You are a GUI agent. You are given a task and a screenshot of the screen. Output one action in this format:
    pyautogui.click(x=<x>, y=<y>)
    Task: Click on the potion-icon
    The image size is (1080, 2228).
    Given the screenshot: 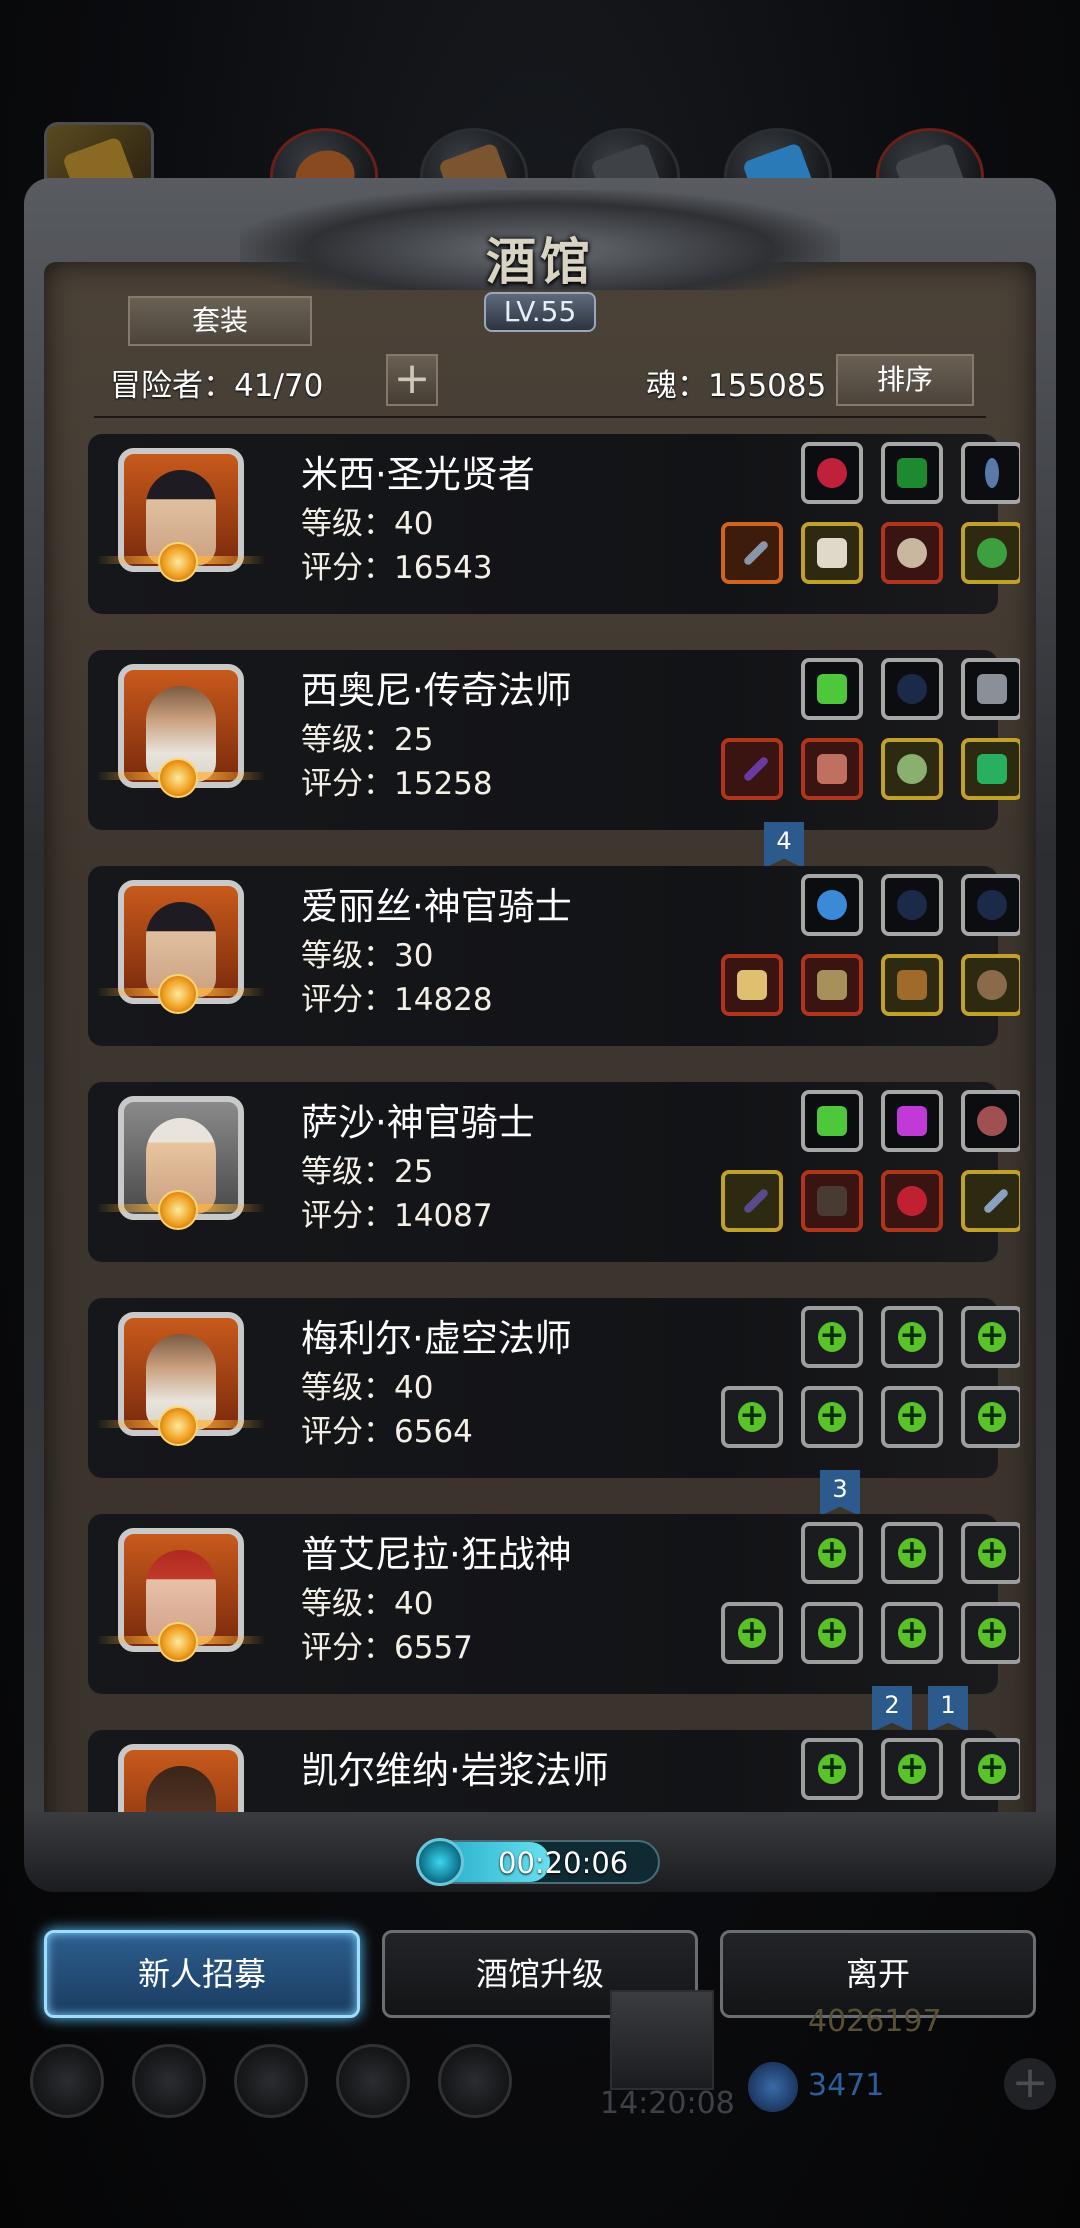 What is the action you would take?
    pyautogui.click(x=912, y=1201)
    